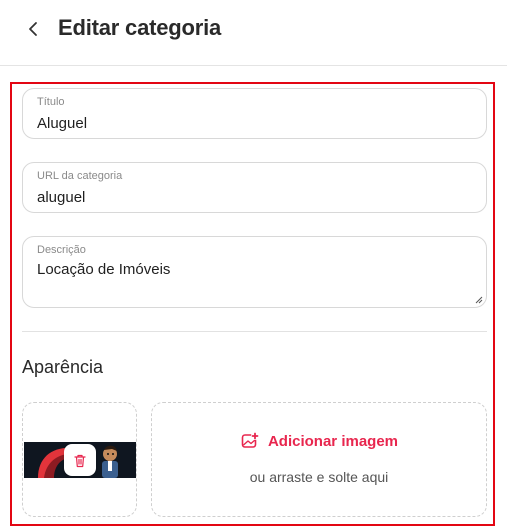 This screenshot has height=532, width=507. What do you see at coordinates (61, 250) in the screenshot?
I see `description-field-label: Descrição` at bounding box center [61, 250].